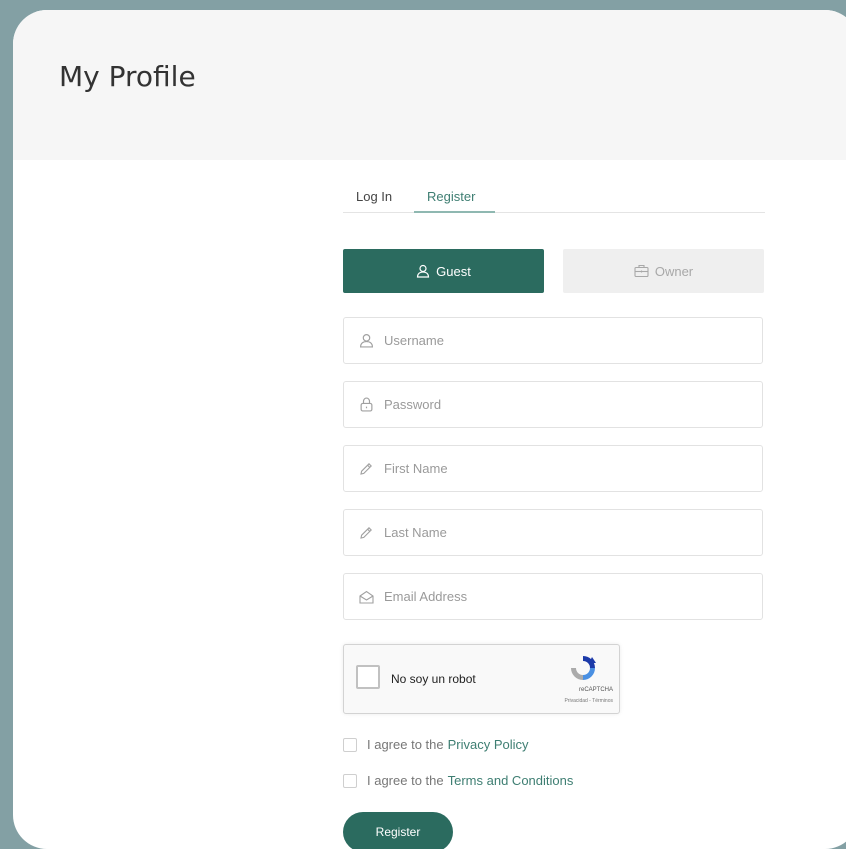 This screenshot has height=849, width=846. I want to click on auth-tabs: Log In Register, so click(554, 186).